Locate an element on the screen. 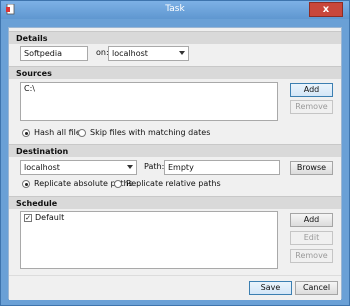 The height and width of the screenshot is (306, 350). relative-paths-radio is located at coordinates (118, 184).